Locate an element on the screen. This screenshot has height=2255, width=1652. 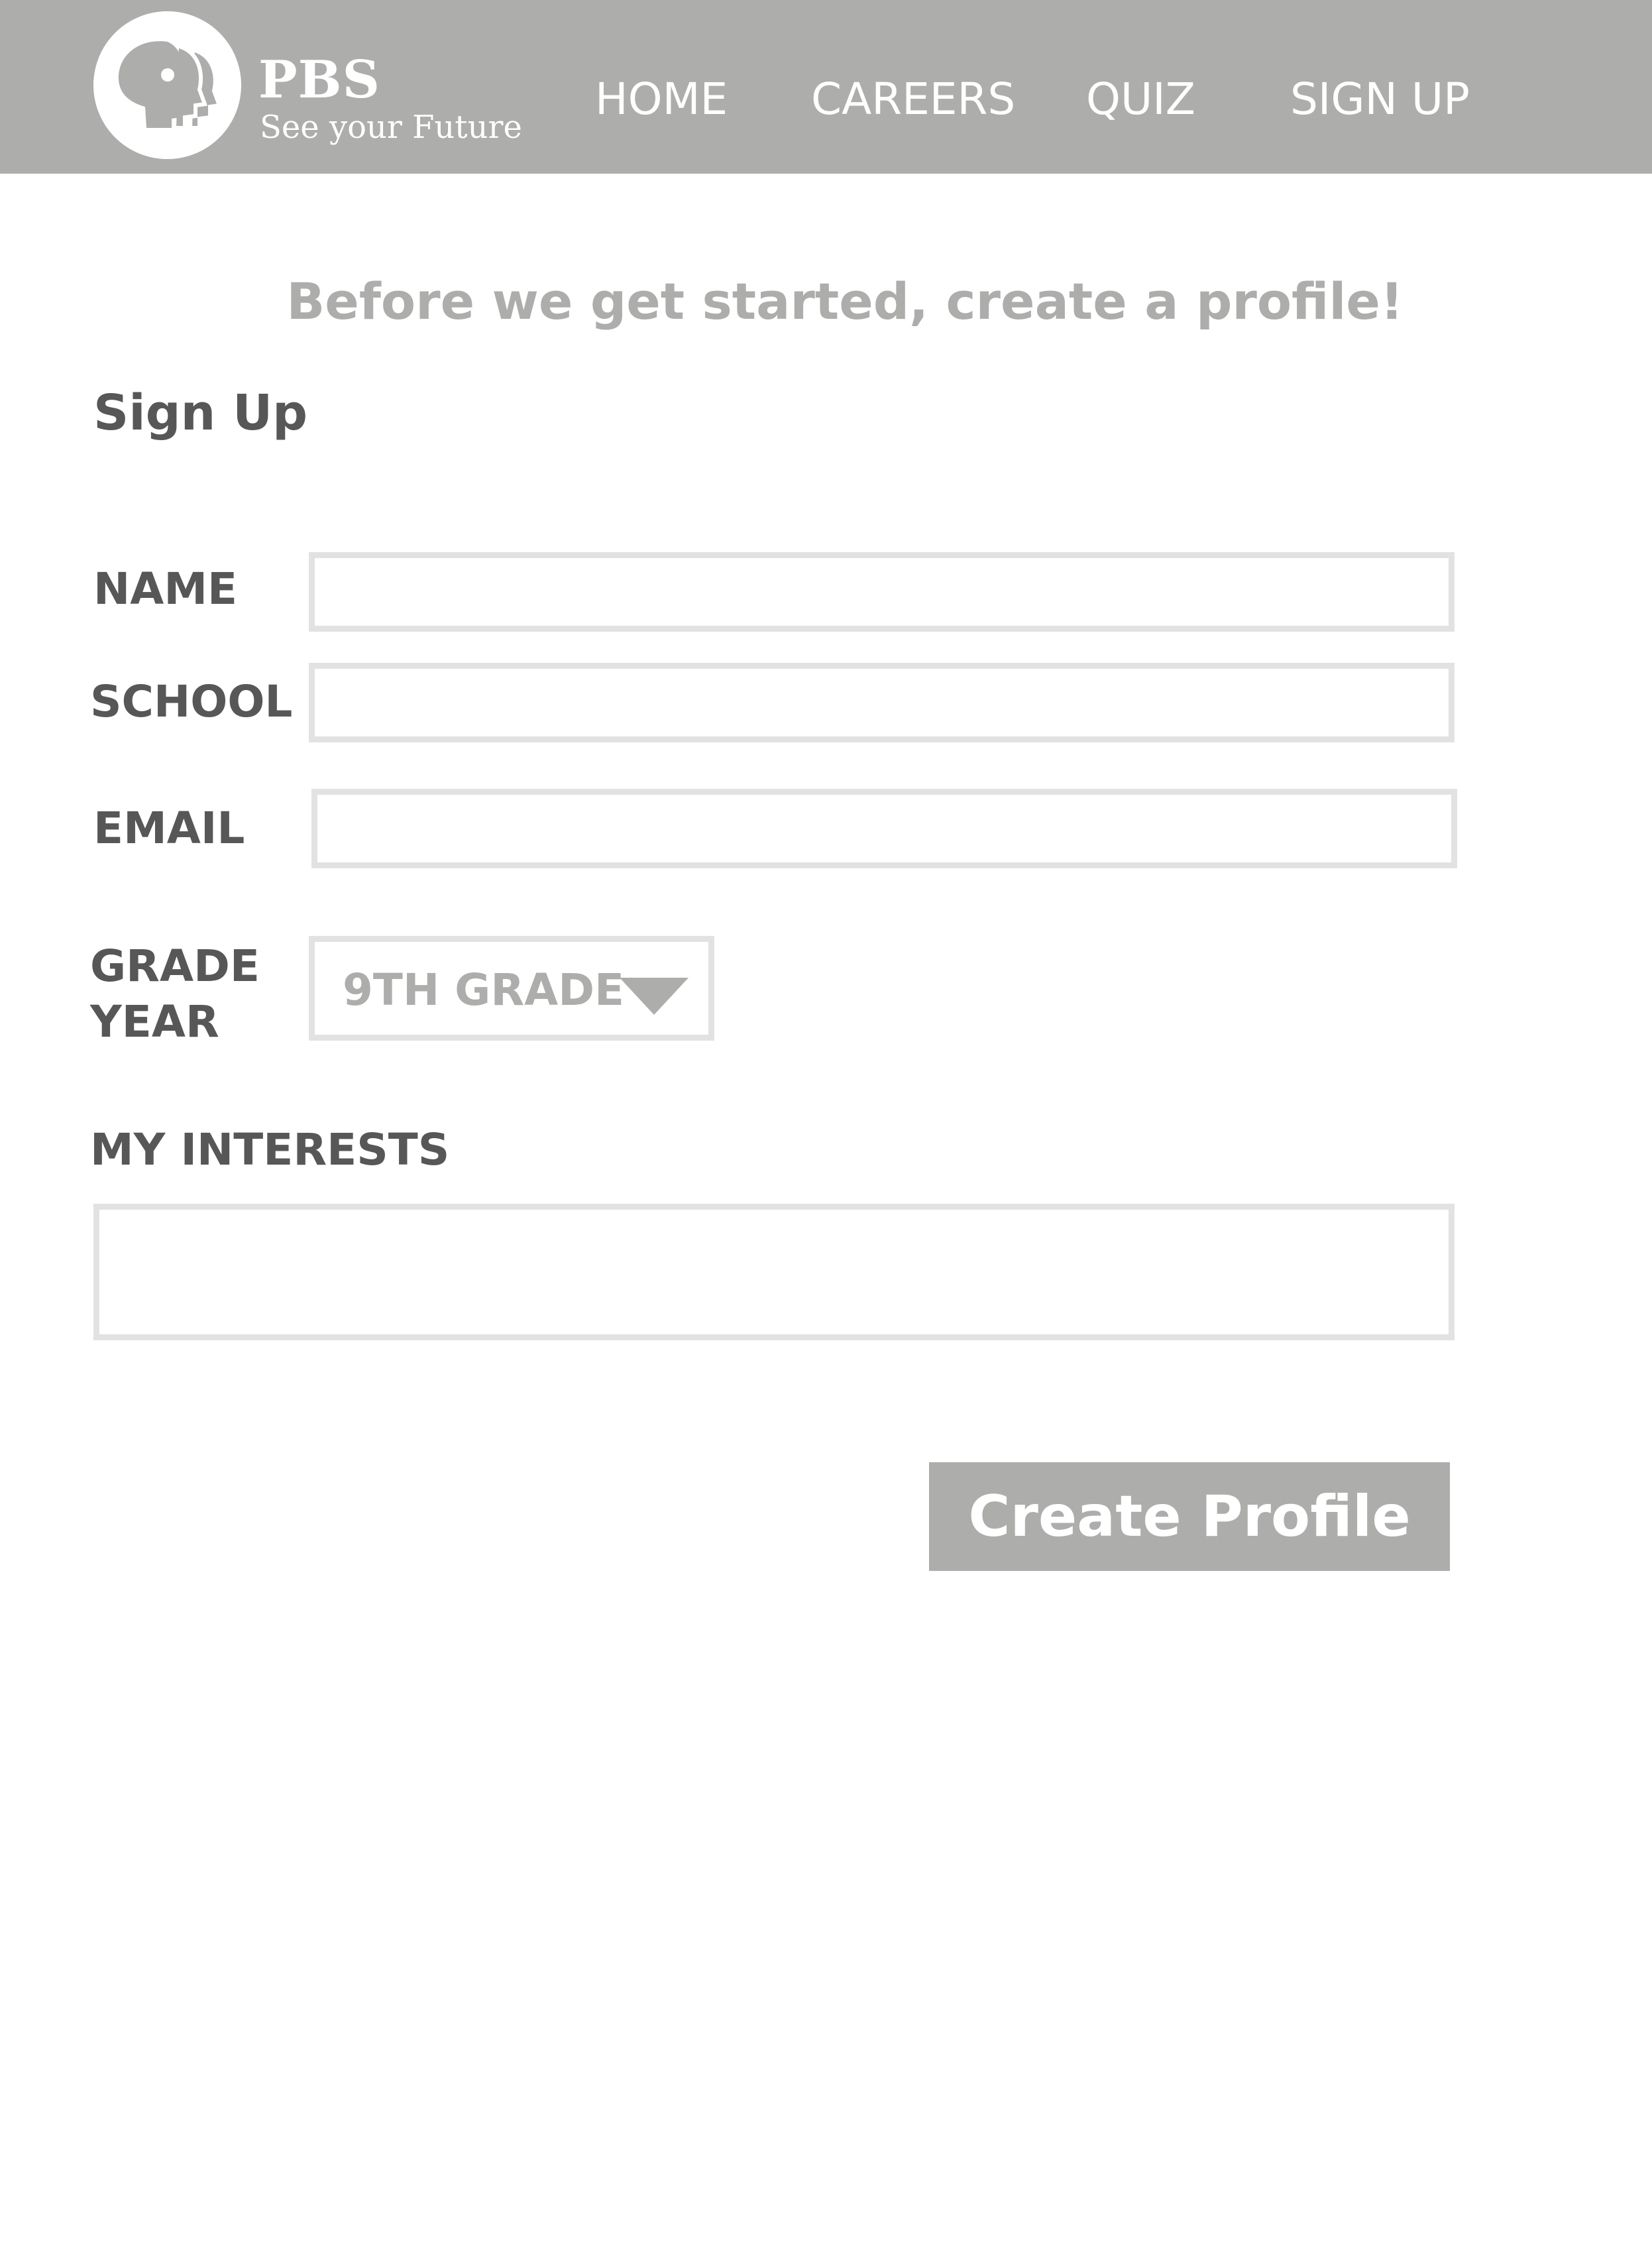
create-profile-button: Create Profile is located at coordinates (1189, 1516).